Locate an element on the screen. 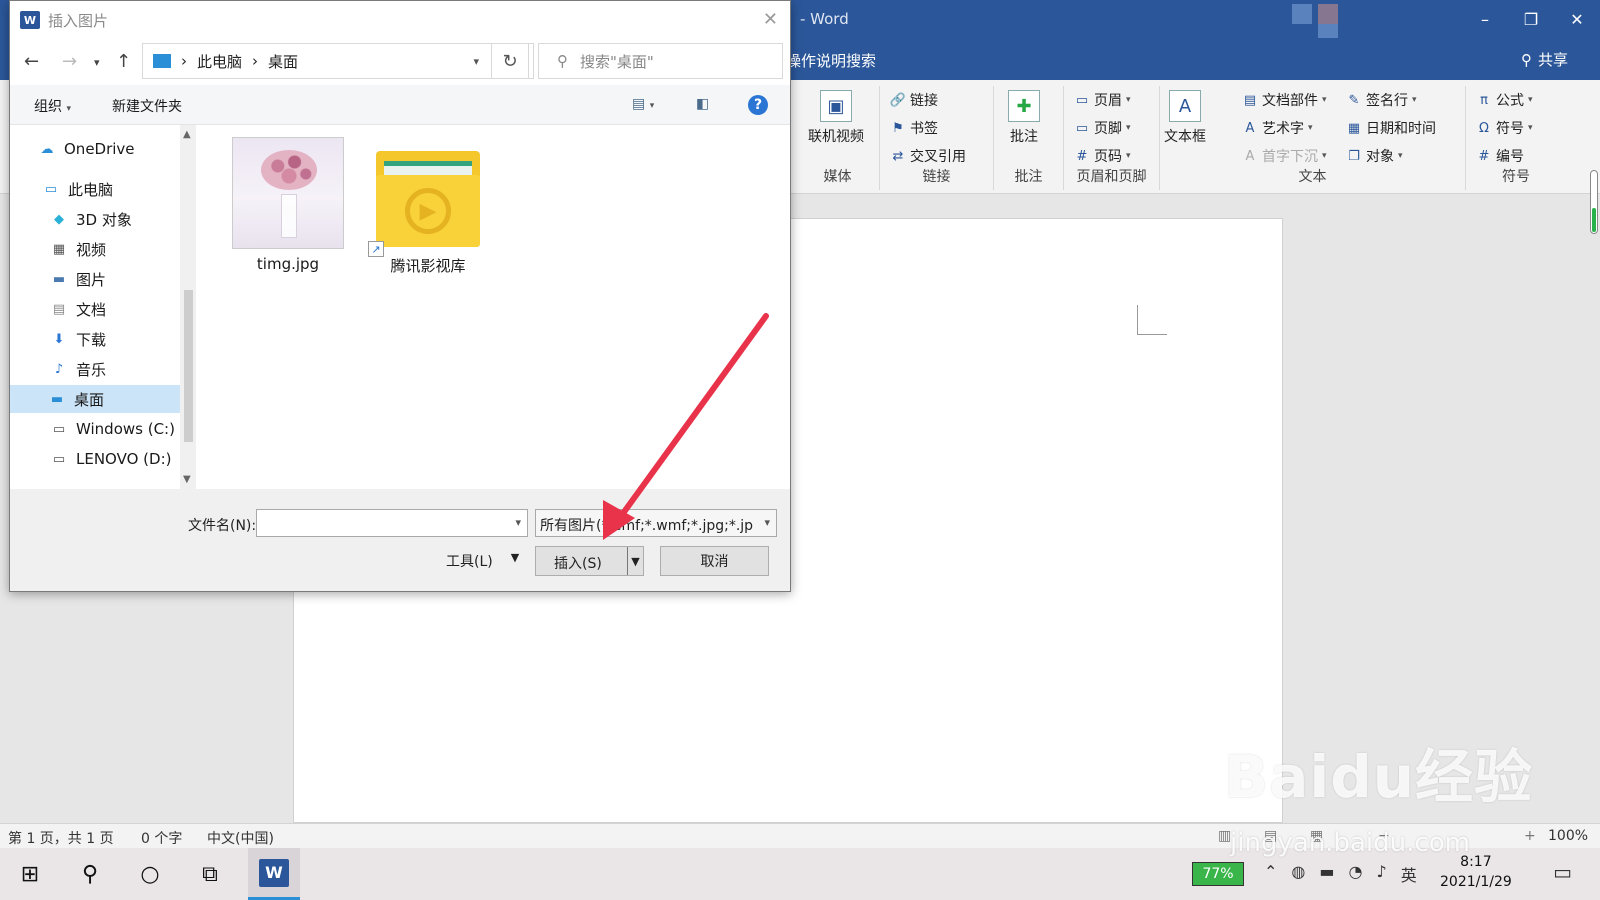 This screenshot has width=1600, height=900. clock: 8:17 2021/1/29 is located at coordinates (1476, 872).